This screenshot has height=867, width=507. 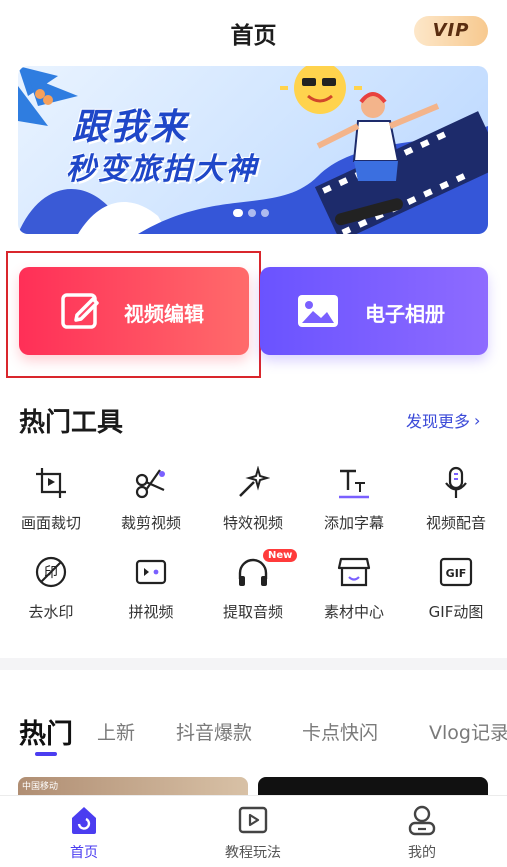 What do you see at coordinates (254, 481) in the screenshot?
I see `magic-wand-icon` at bounding box center [254, 481].